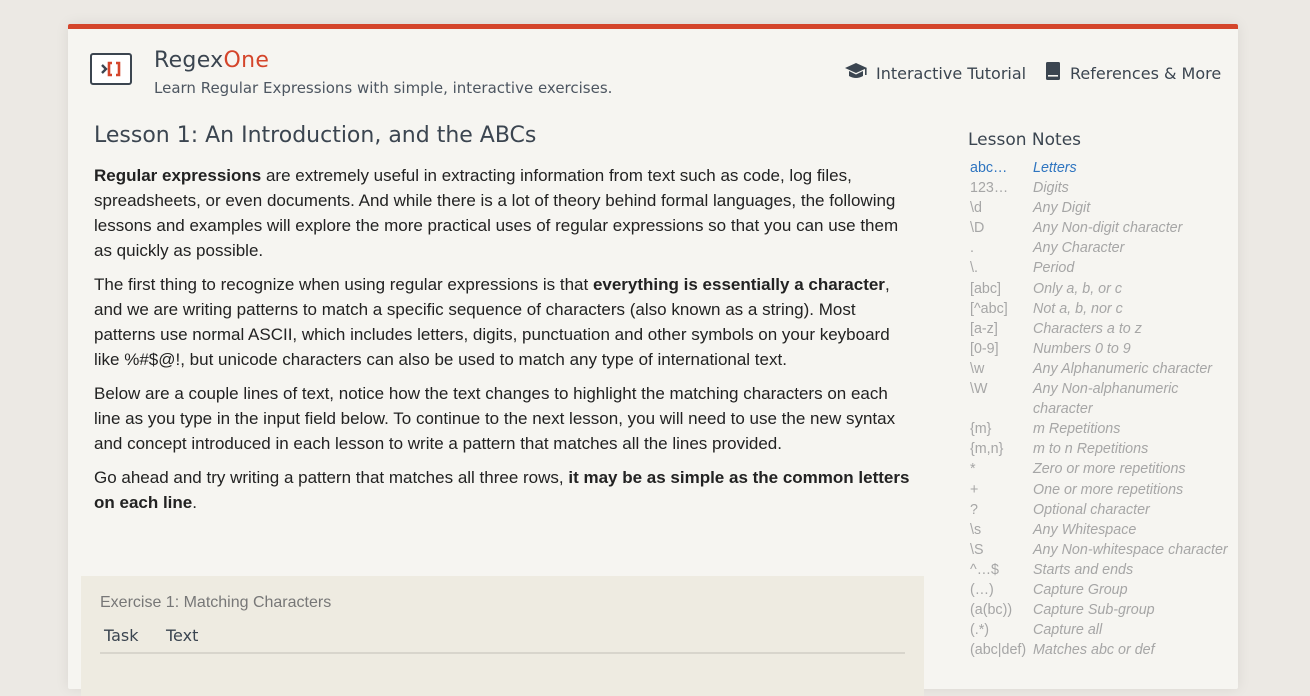 Image resolution: width=1310 pixels, height=696 pixels. Describe the element at coordinates (981, 429) in the screenshot. I see `note-symbol: {m}` at that location.